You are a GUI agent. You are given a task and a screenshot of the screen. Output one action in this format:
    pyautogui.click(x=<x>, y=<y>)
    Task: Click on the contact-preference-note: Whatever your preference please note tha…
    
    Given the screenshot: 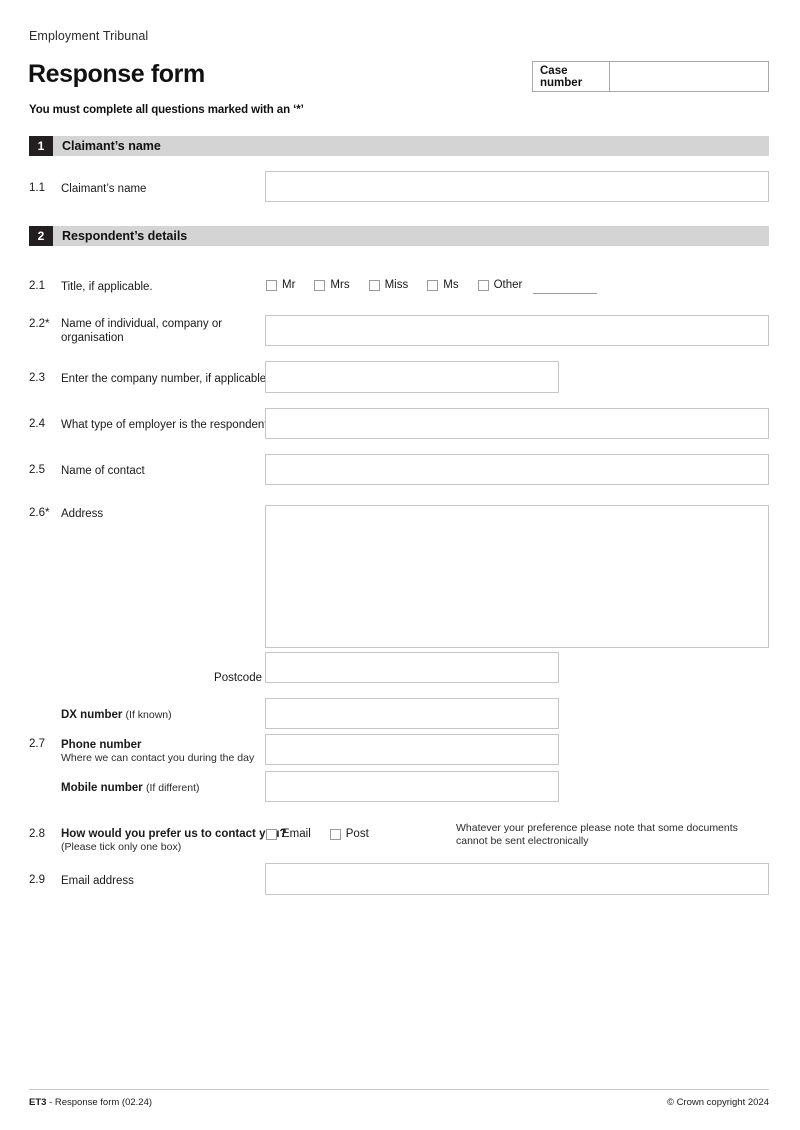 What is the action you would take?
    pyautogui.click(x=616, y=835)
    